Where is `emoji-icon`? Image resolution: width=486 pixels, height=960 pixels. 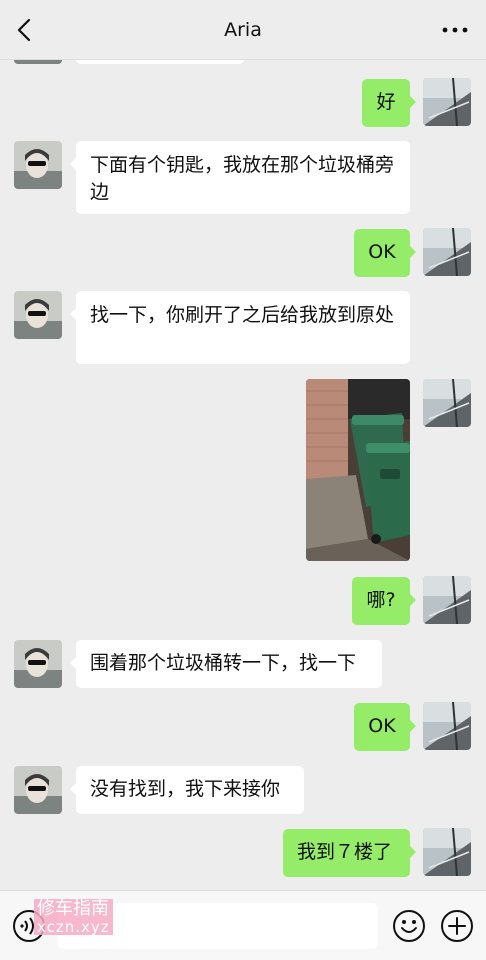 emoji-icon is located at coordinates (409, 926).